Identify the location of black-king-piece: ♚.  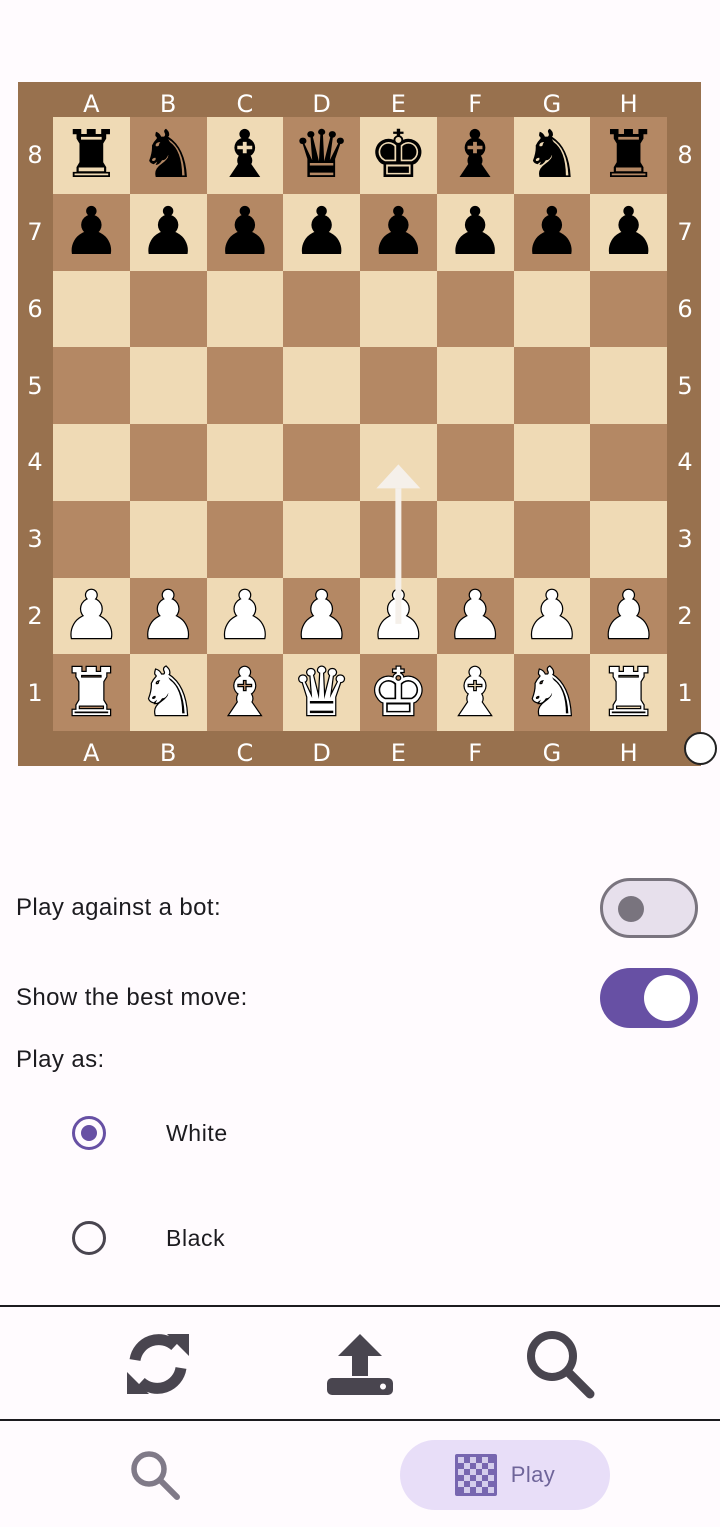
(398, 155).